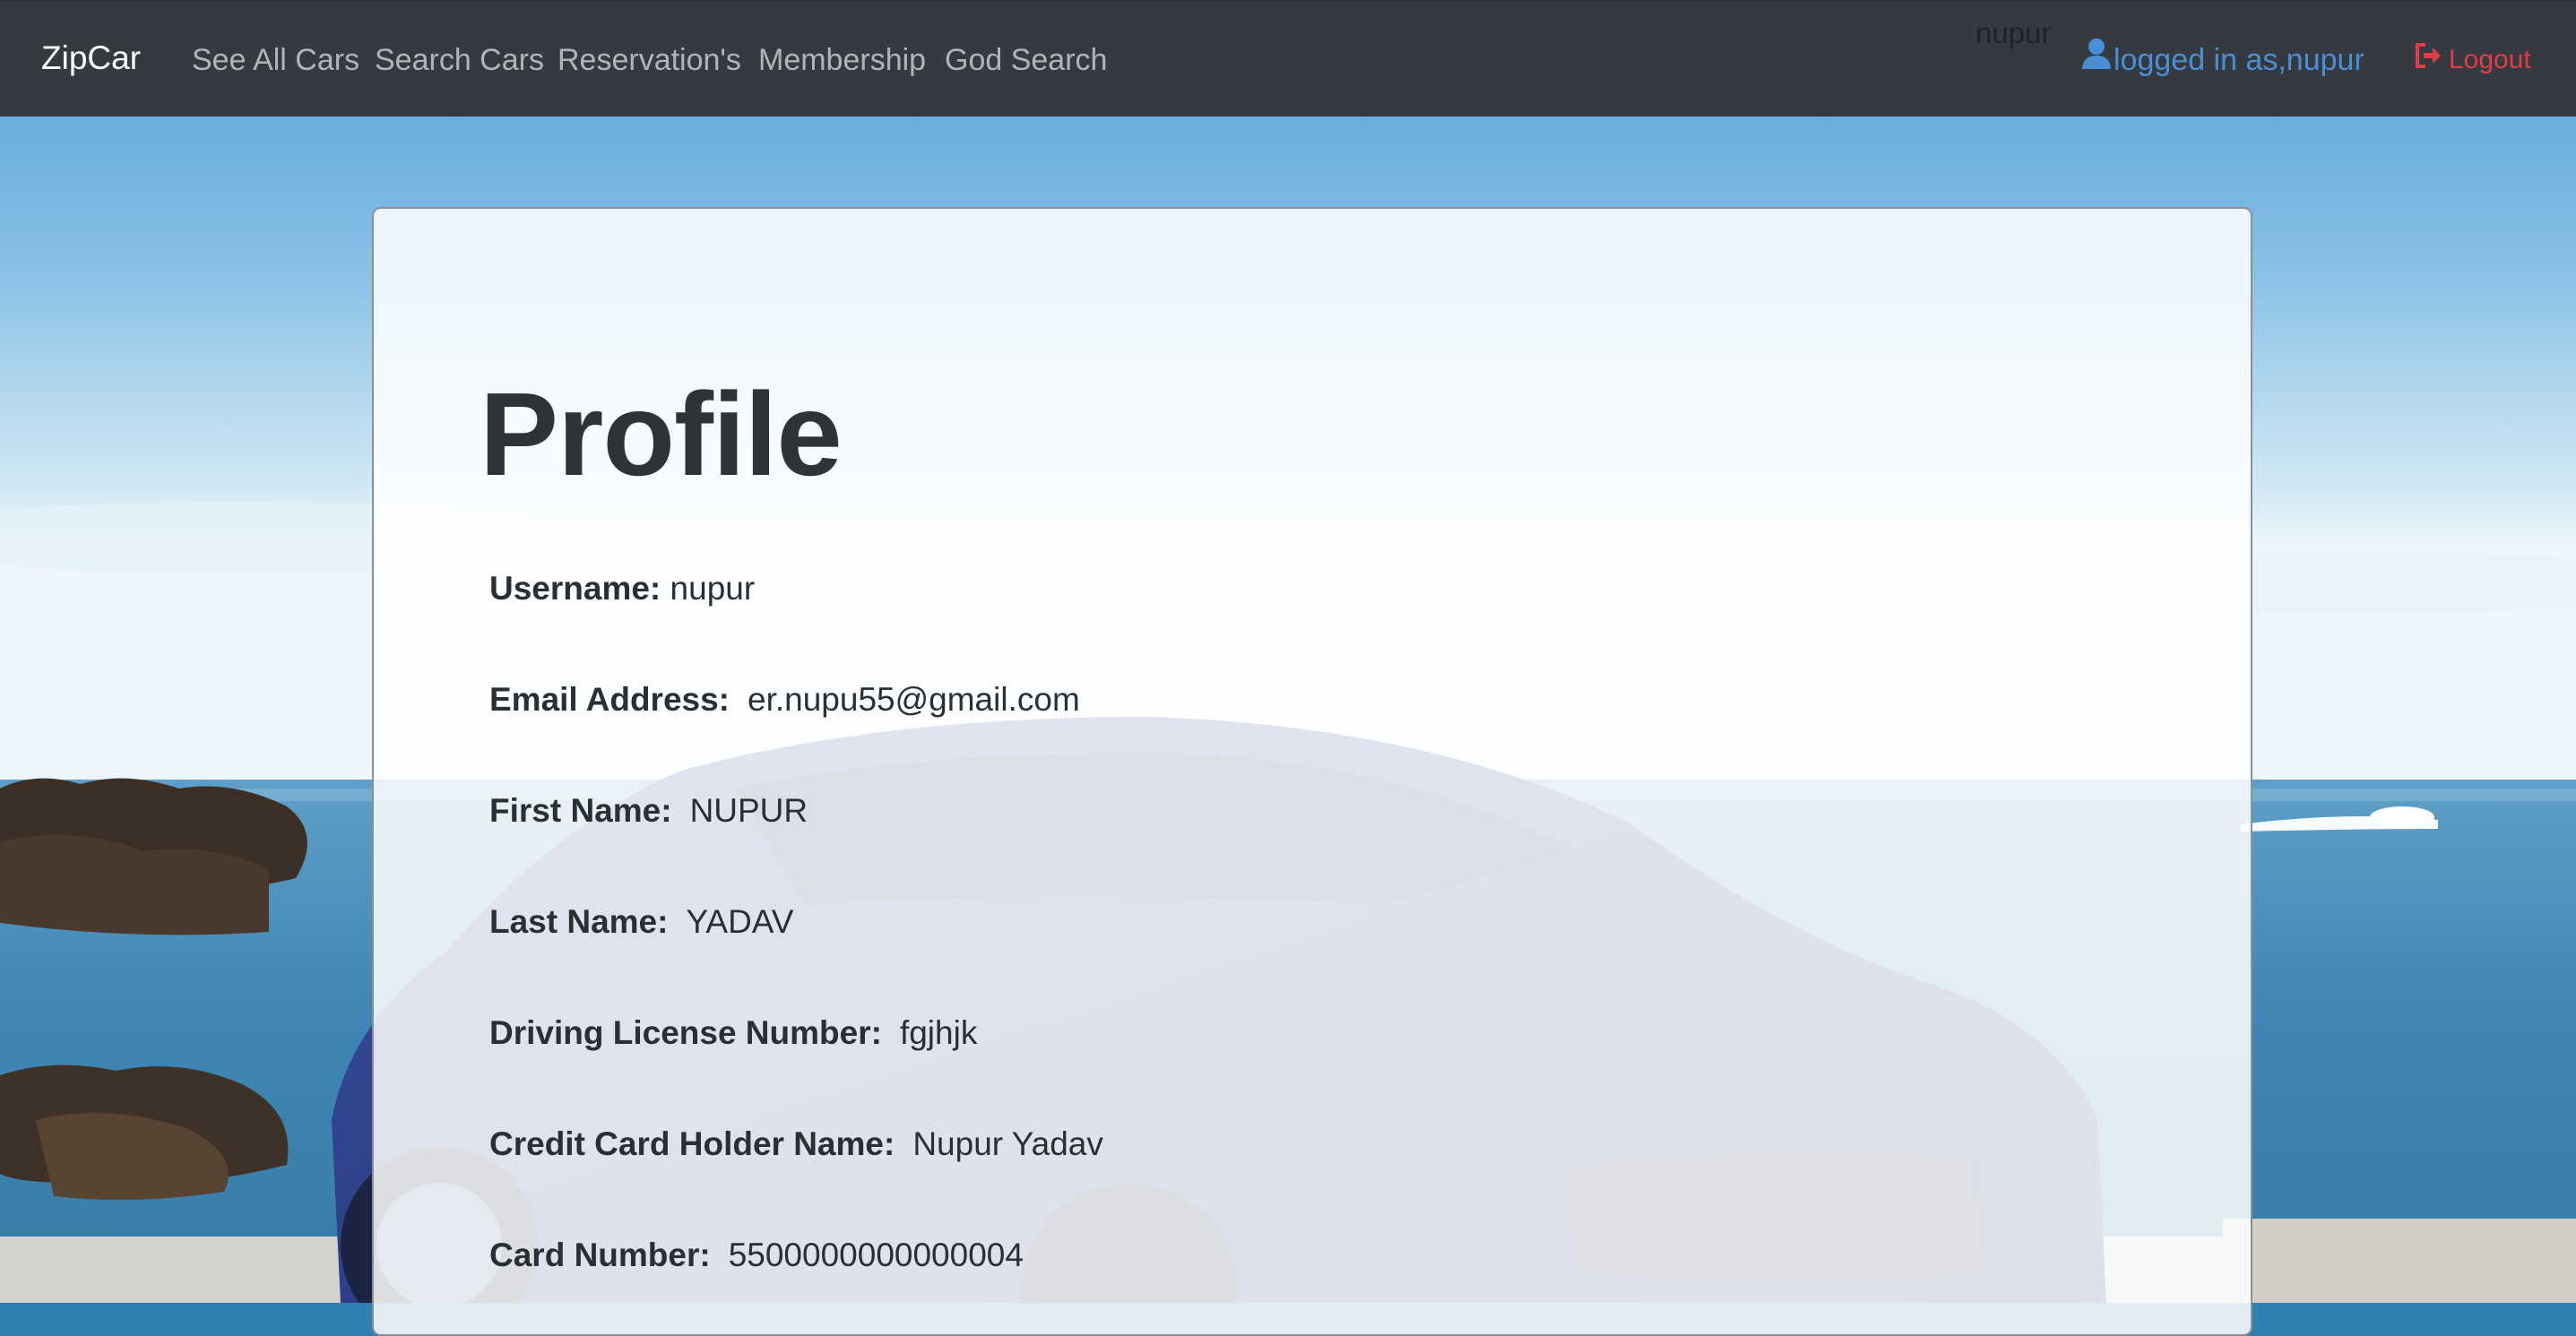 The image size is (2576, 1336). Describe the element at coordinates (600, 1255) in the screenshot. I see `field-label: Card Number:` at that location.